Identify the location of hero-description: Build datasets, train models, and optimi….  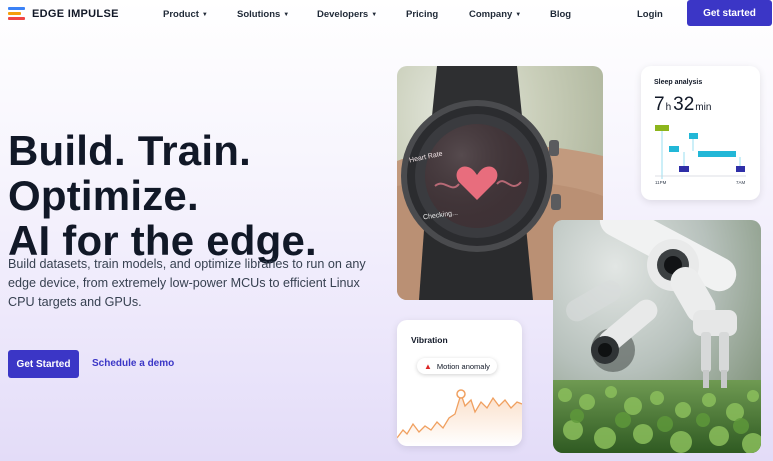
(187, 283).